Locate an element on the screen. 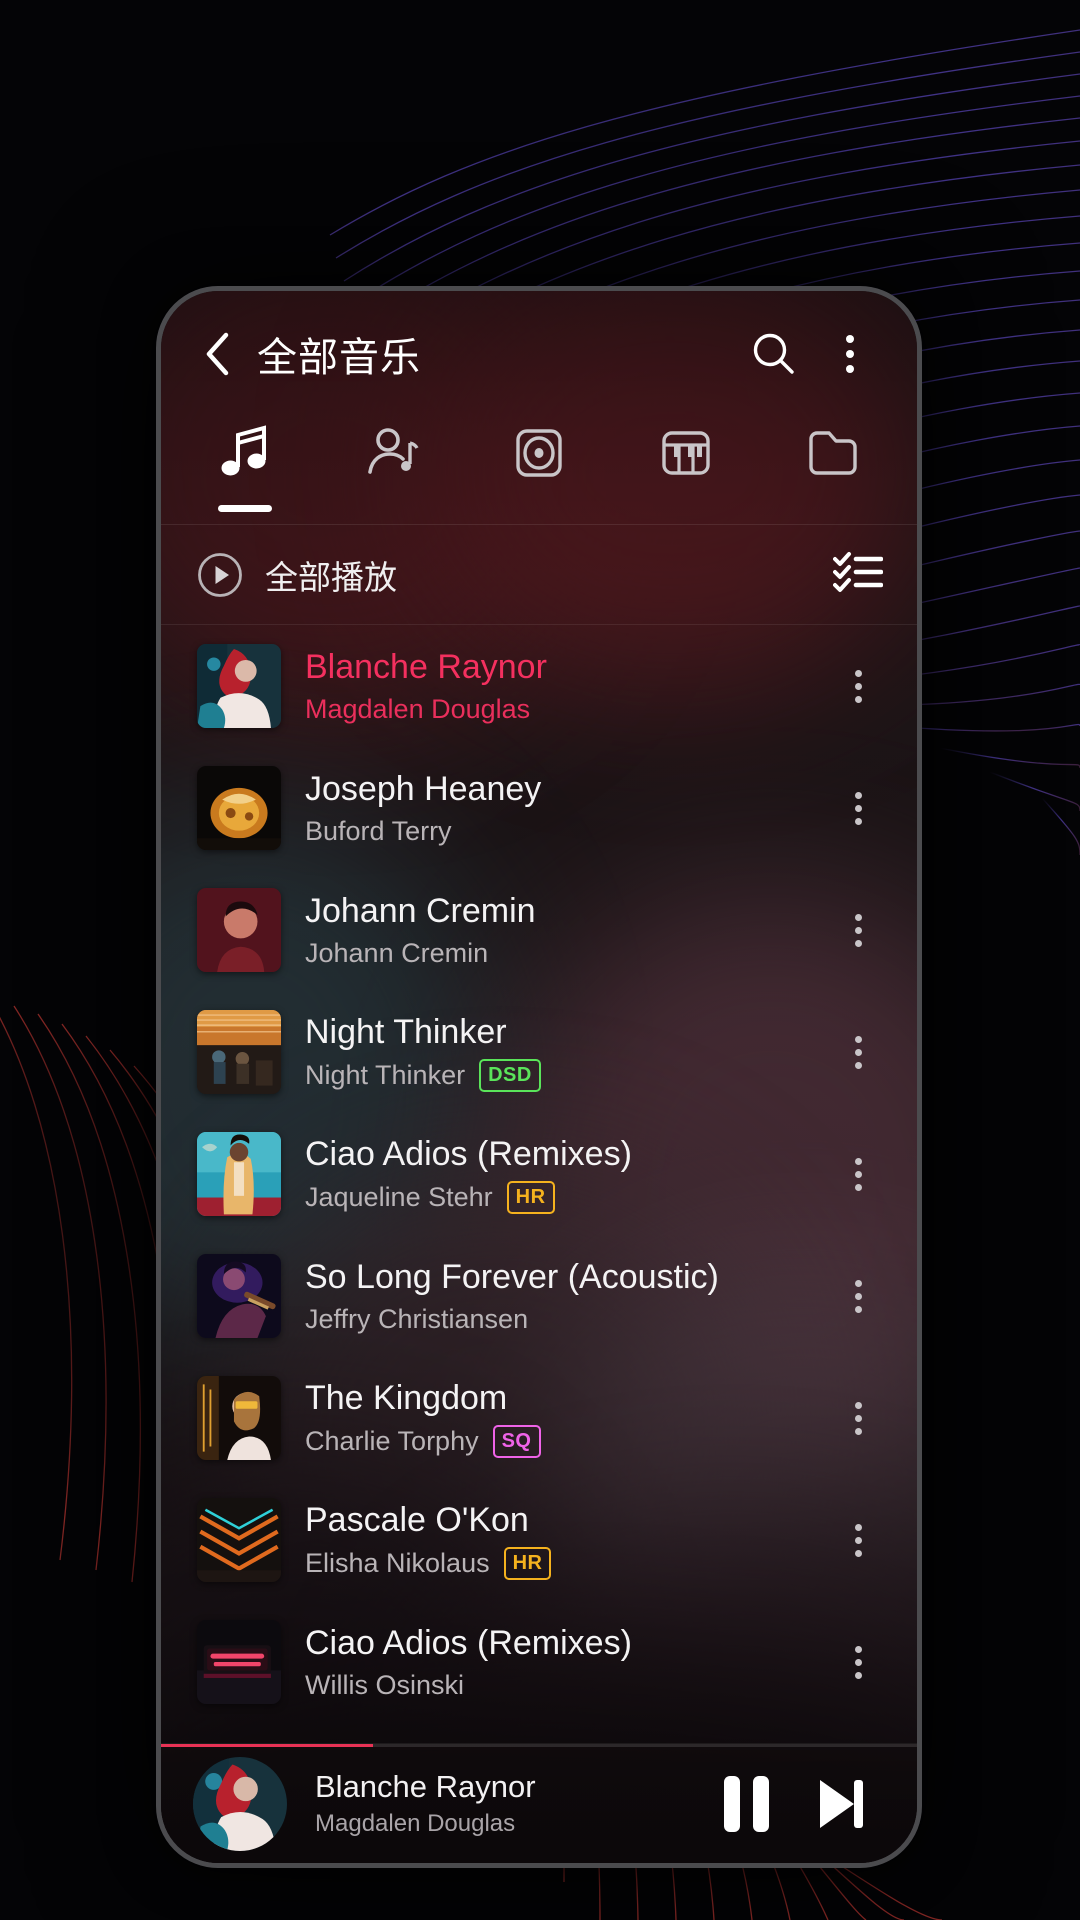 This screenshot has width=1080, height=1920. song-meta: The Kingdom Charlie Torphy SQ is located at coordinates (567, 1418).